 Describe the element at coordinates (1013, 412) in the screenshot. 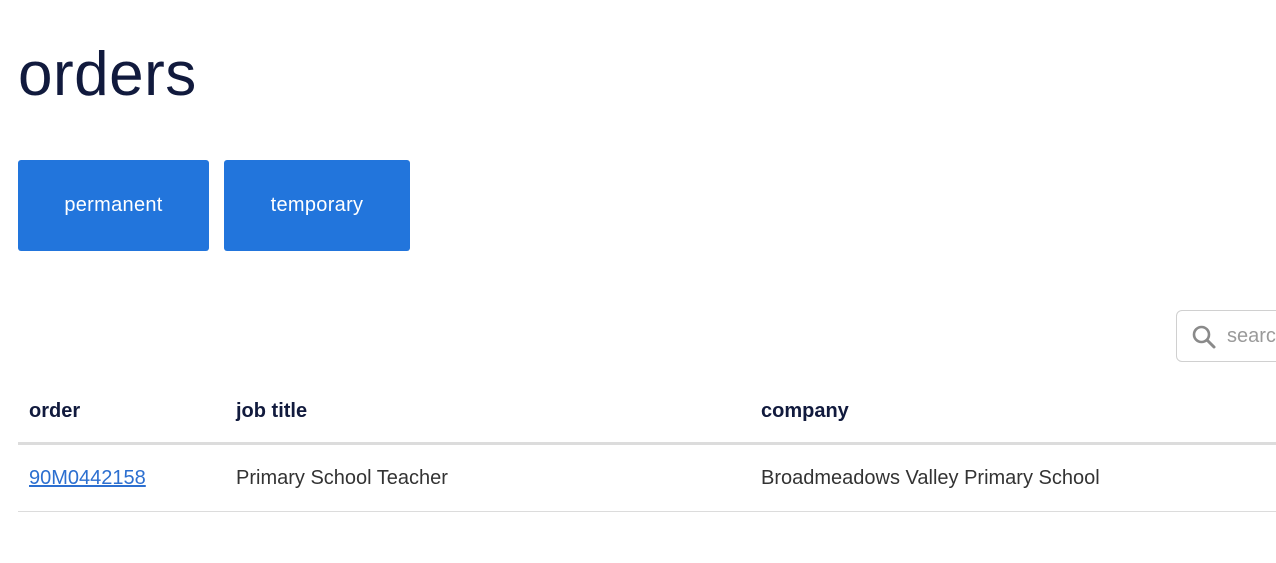

I see `column-header-company: company` at that location.